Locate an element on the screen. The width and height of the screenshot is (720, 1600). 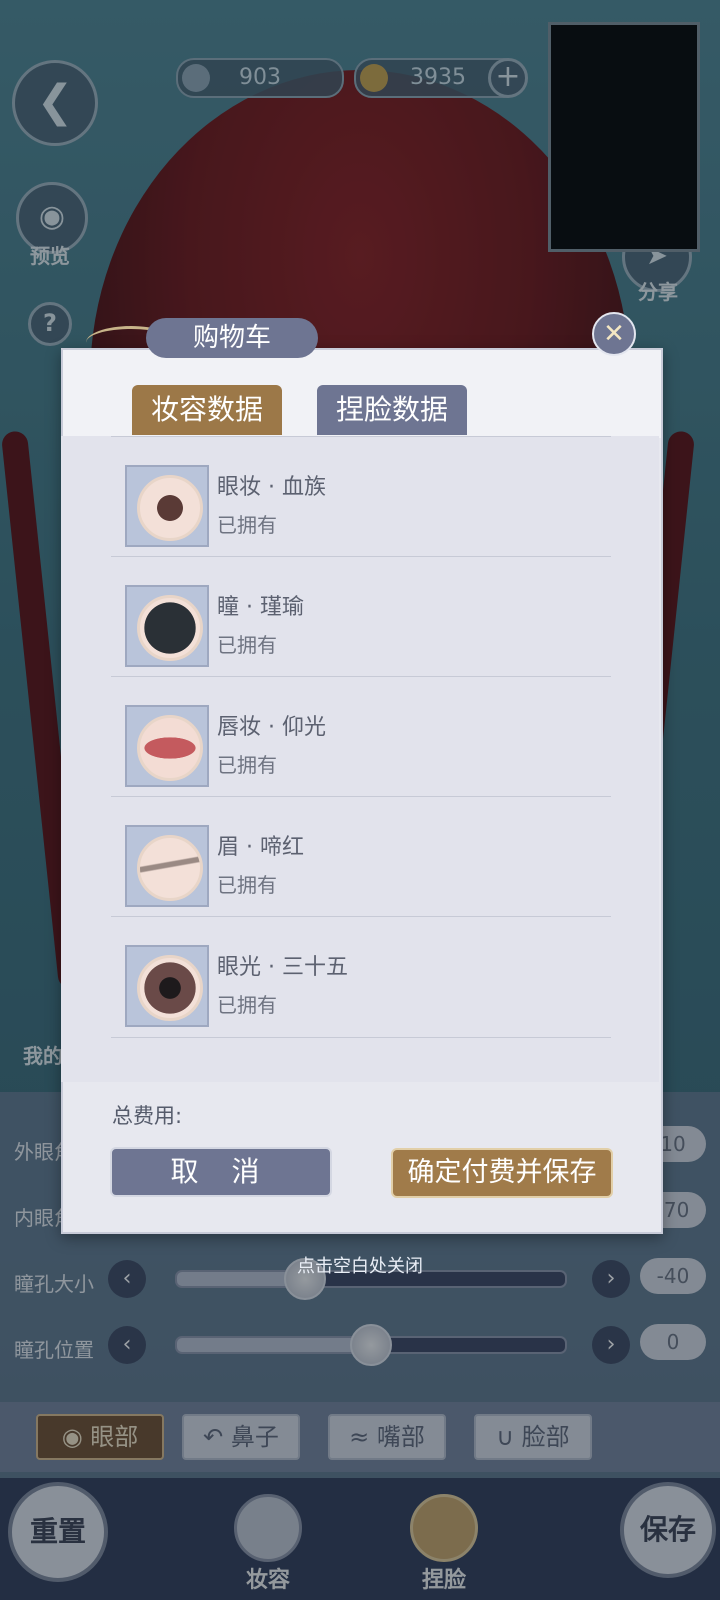
confirm-pay-save-button: 确定付费并保存 is located at coordinates (502, 1173).